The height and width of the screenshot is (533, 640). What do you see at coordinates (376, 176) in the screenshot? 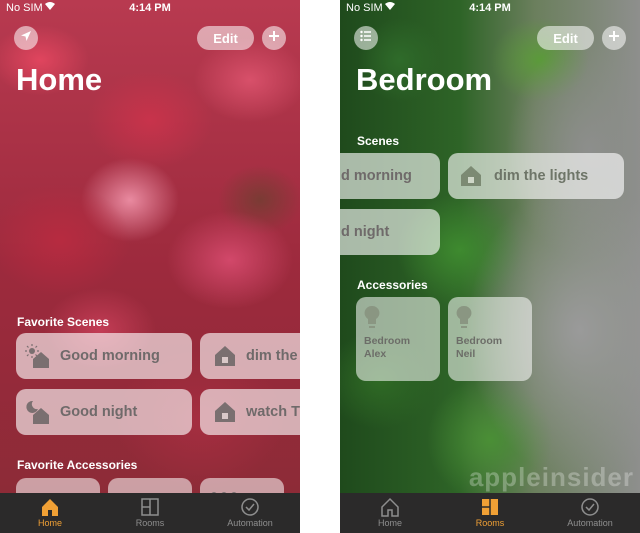
I see `scene-label: d morning` at bounding box center [376, 176].